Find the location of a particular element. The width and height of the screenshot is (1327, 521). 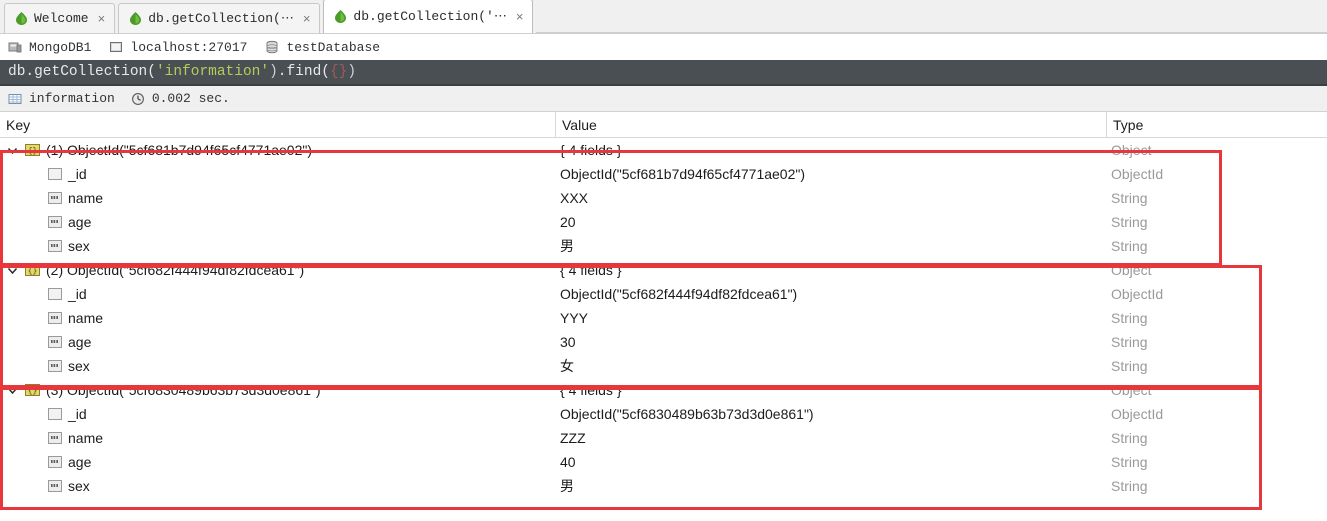

table-row: age 40 String is located at coordinates (663, 462).